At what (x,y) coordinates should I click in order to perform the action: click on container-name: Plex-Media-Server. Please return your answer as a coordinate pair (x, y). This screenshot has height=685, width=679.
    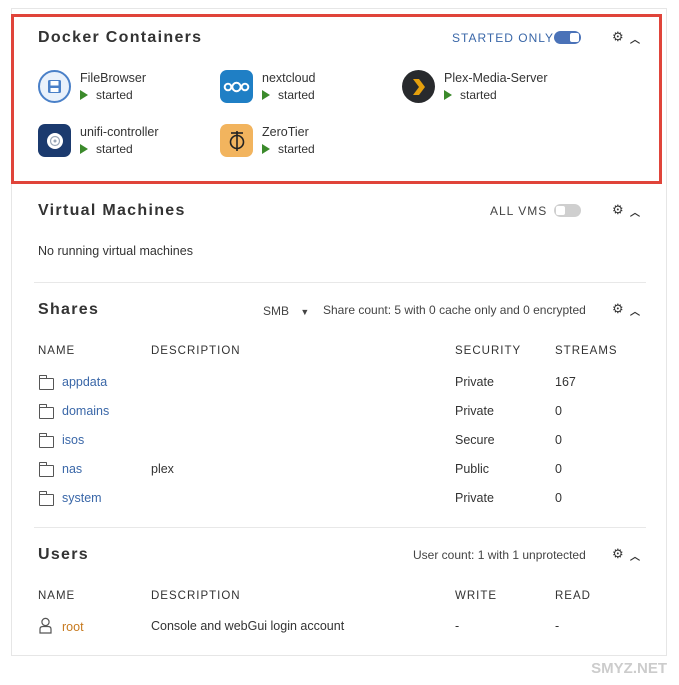
    Looking at the image, I should click on (496, 78).